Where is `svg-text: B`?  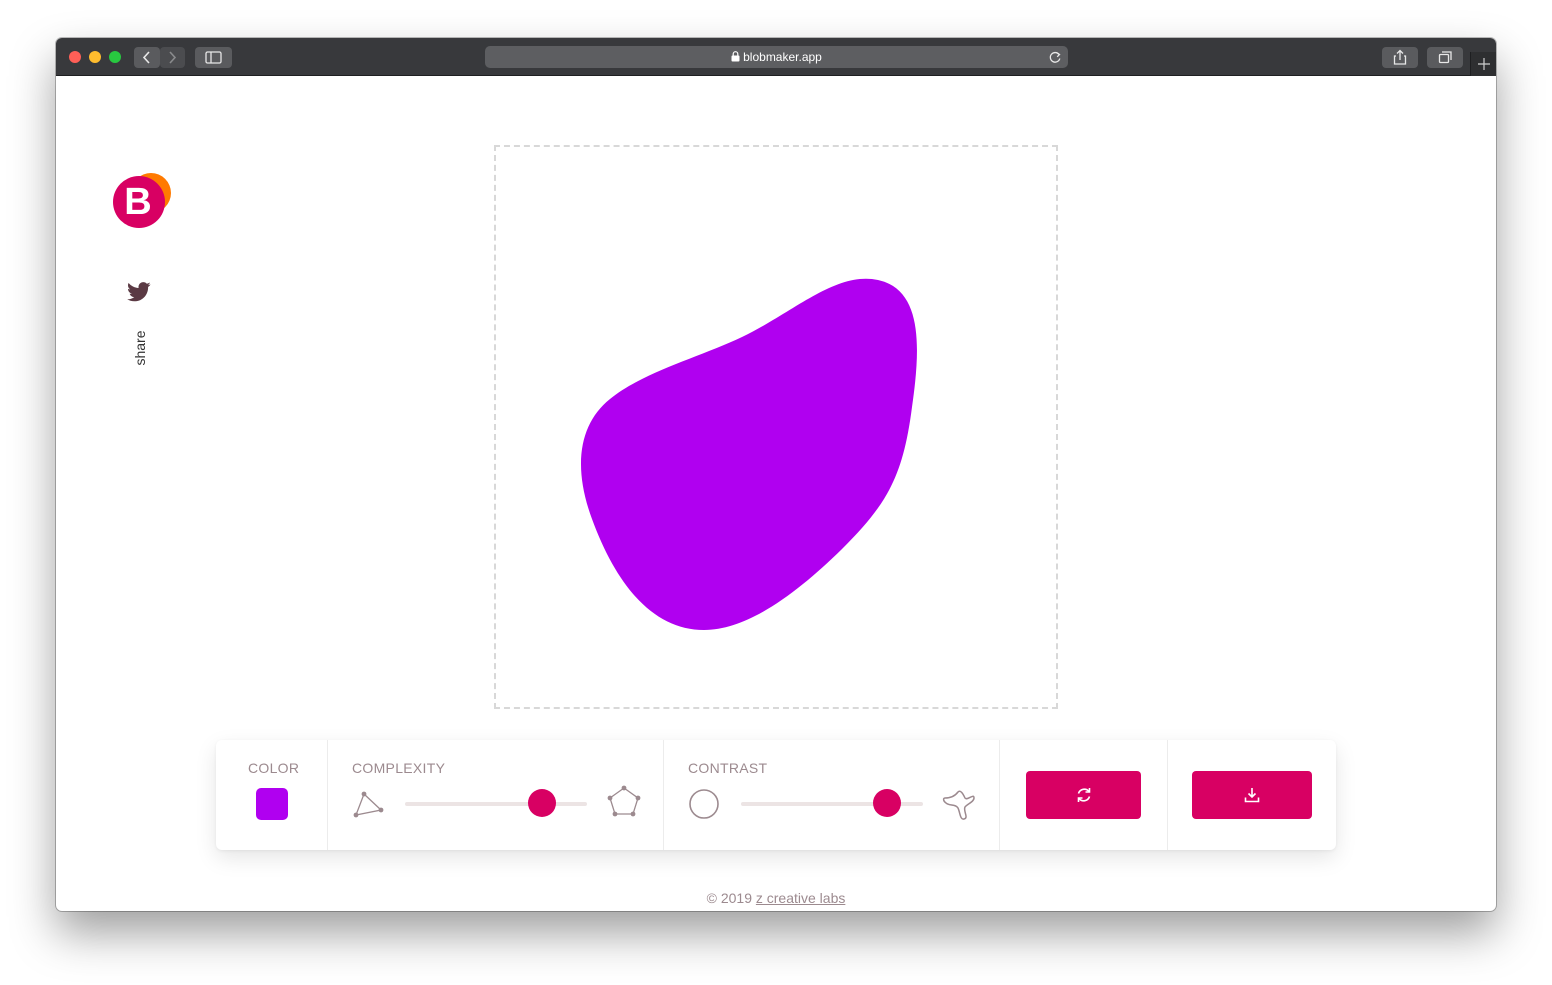 svg-text: B is located at coordinates (137, 202).